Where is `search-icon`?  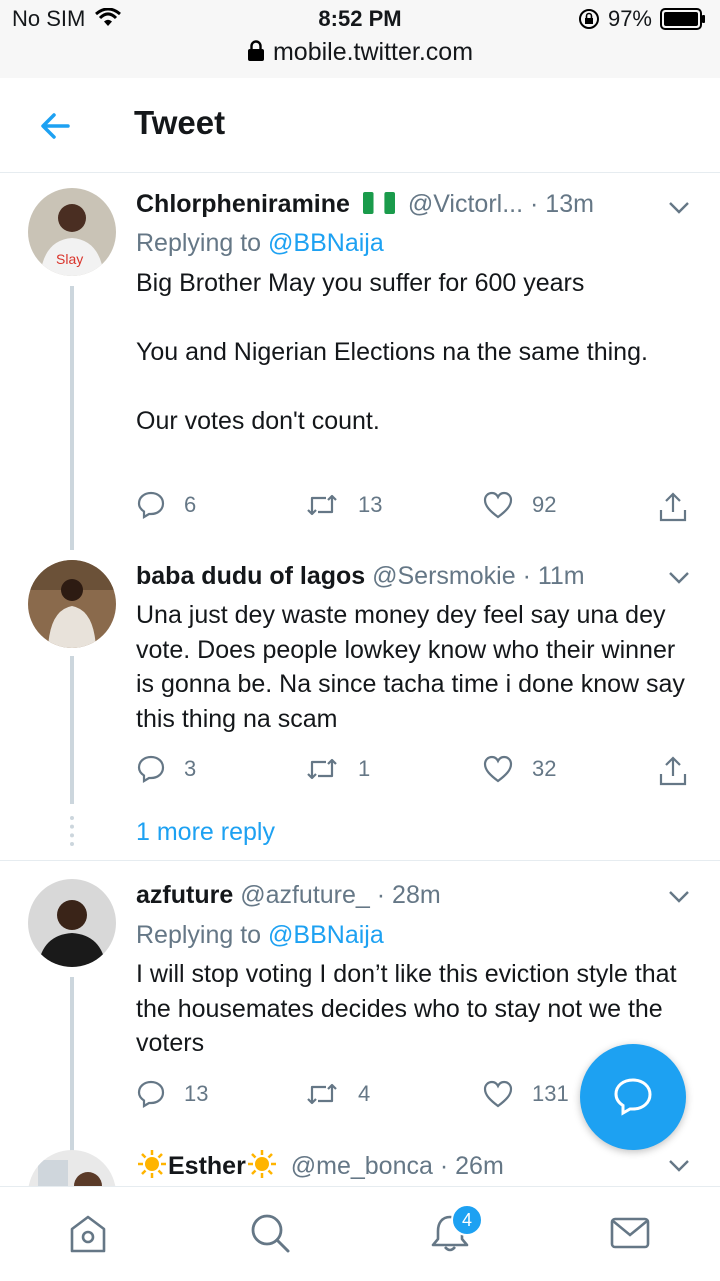
search-icon is located at coordinates (270, 1233).